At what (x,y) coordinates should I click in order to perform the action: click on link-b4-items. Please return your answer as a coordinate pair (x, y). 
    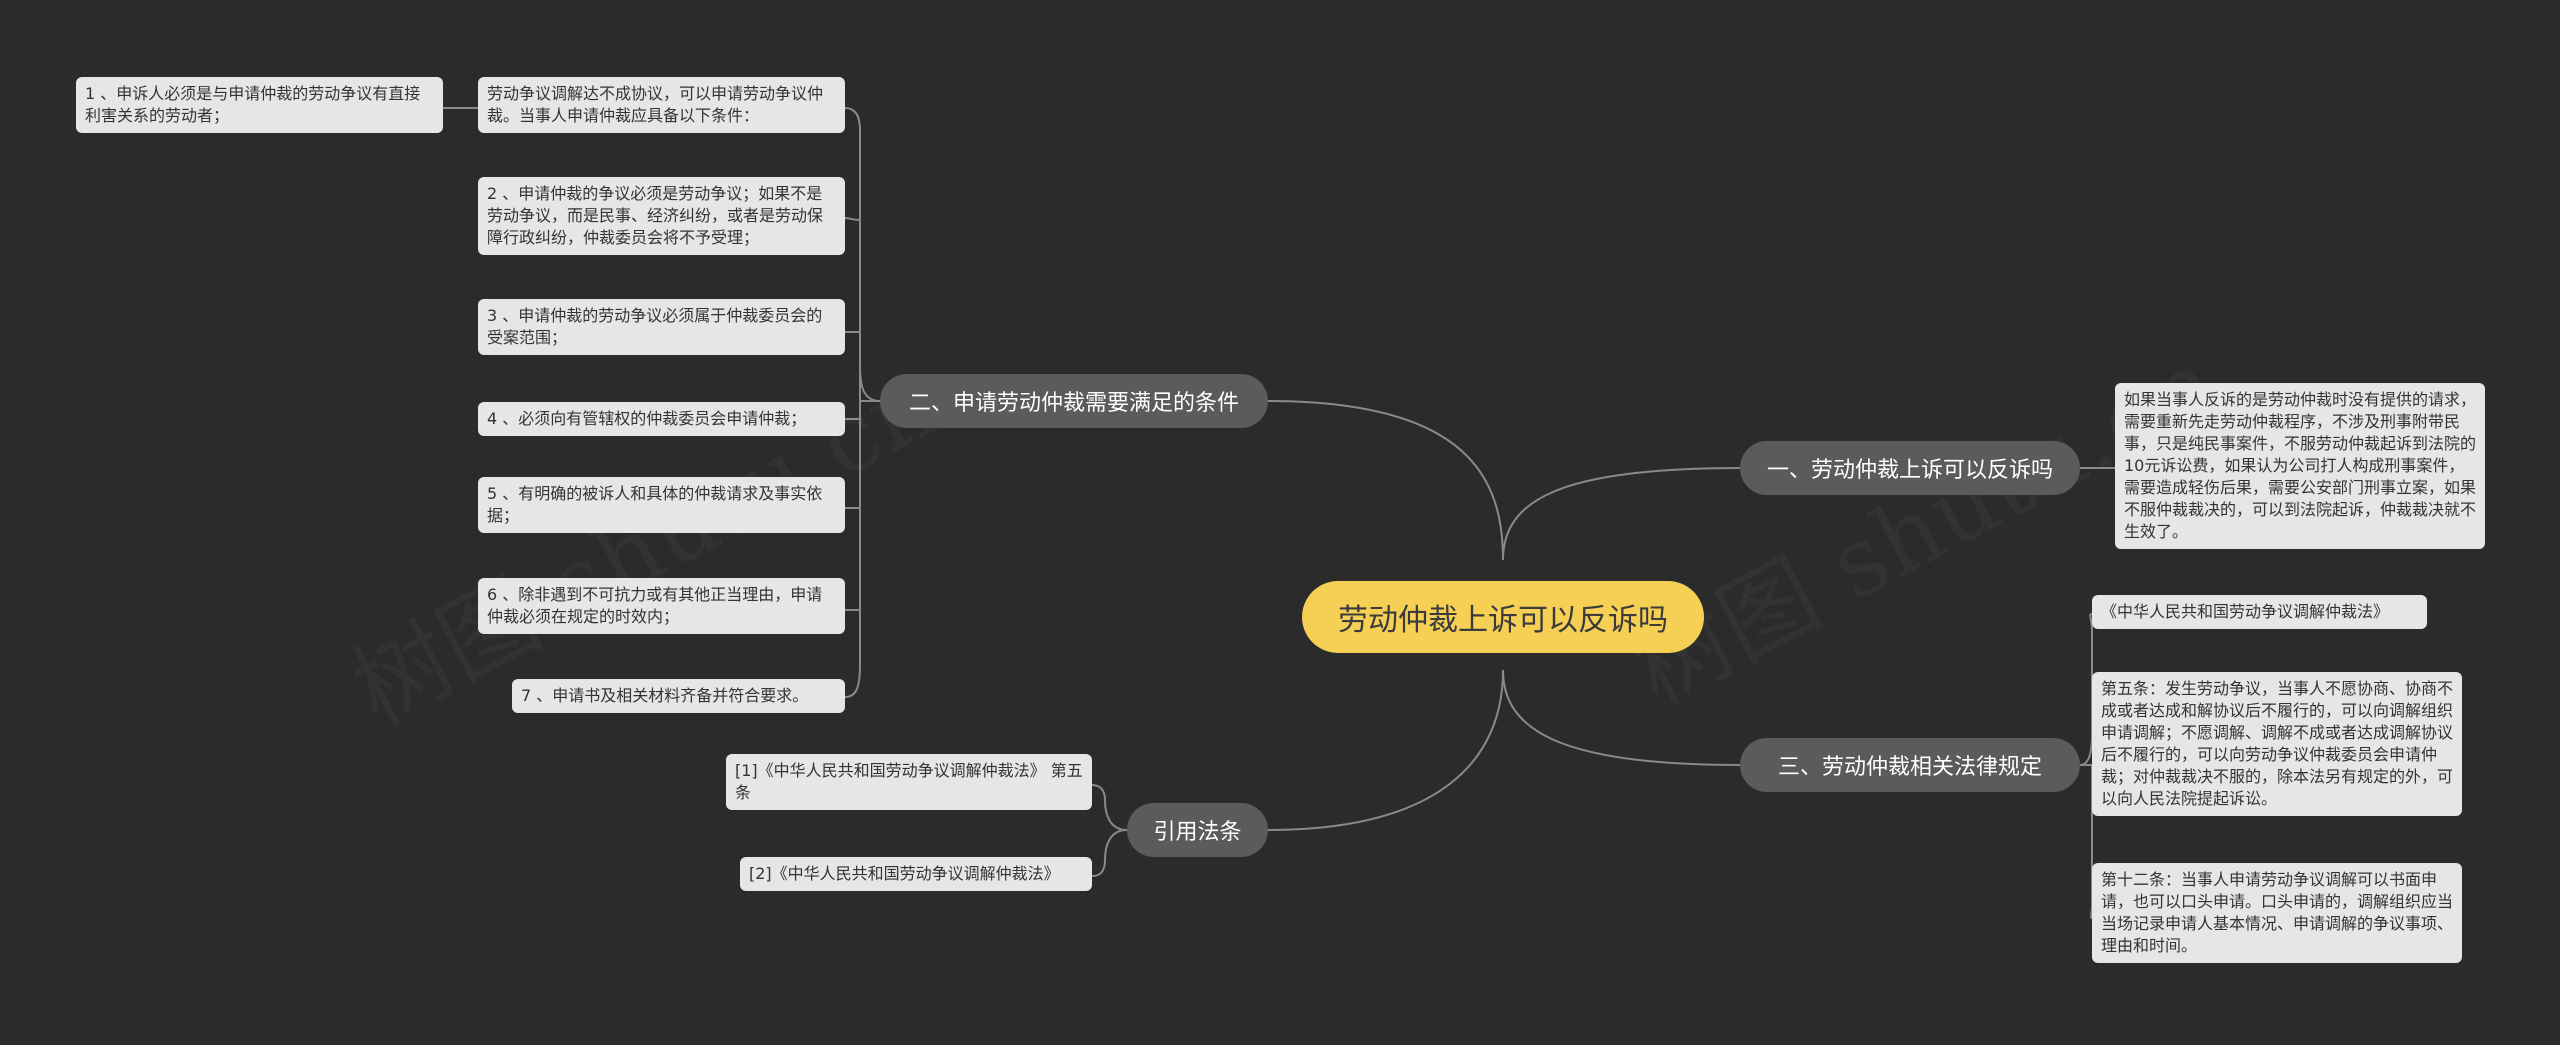
    Looking at the image, I should click on (1109, 830).